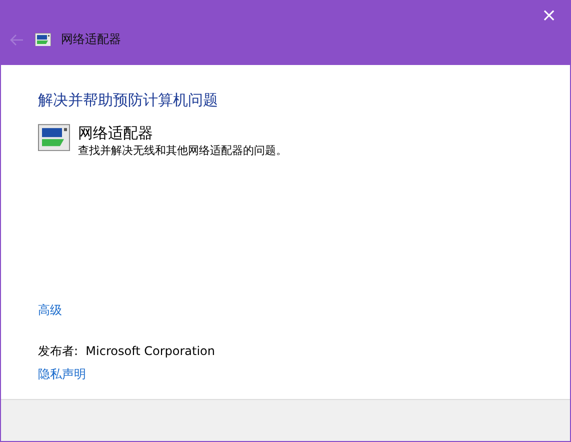 The image size is (571, 442). What do you see at coordinates (128, 100) in the screenshot?
I see `page-heading: 解决并帮助预防计算机问题` at bounding box center [128, 100].